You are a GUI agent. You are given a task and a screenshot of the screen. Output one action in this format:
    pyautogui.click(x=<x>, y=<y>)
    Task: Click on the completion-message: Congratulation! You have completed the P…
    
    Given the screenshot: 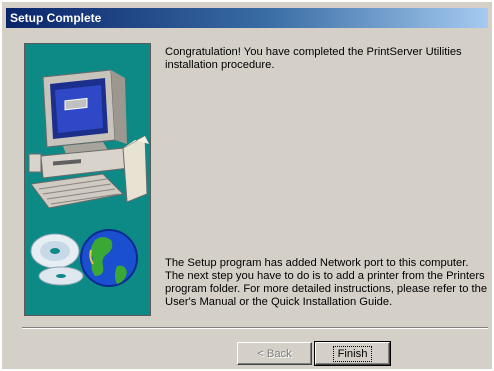 What is the action you would take?
    pyautogui.click(x=313, y=58)
    